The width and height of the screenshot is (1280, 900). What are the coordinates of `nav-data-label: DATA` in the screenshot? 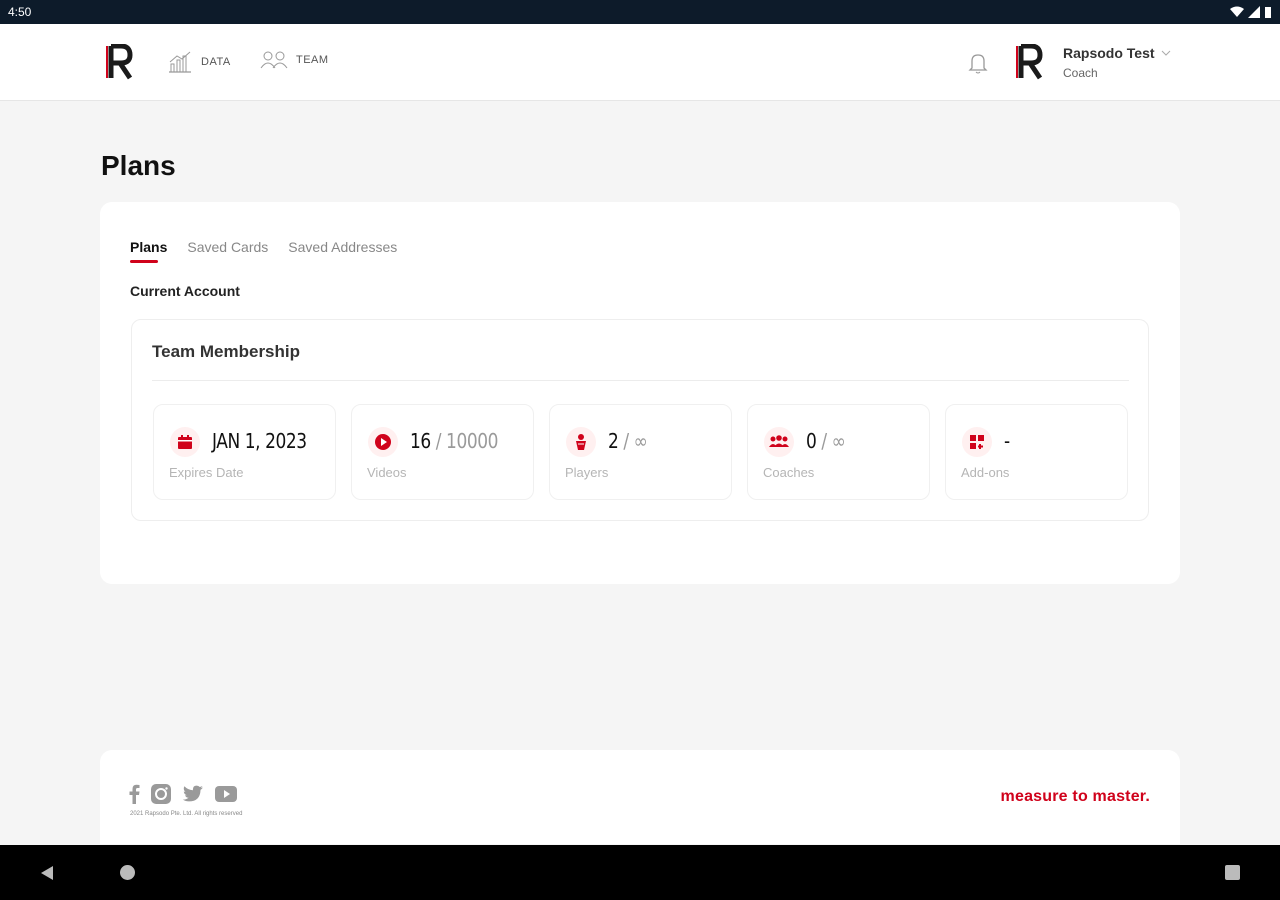 It's located at (216, 62).